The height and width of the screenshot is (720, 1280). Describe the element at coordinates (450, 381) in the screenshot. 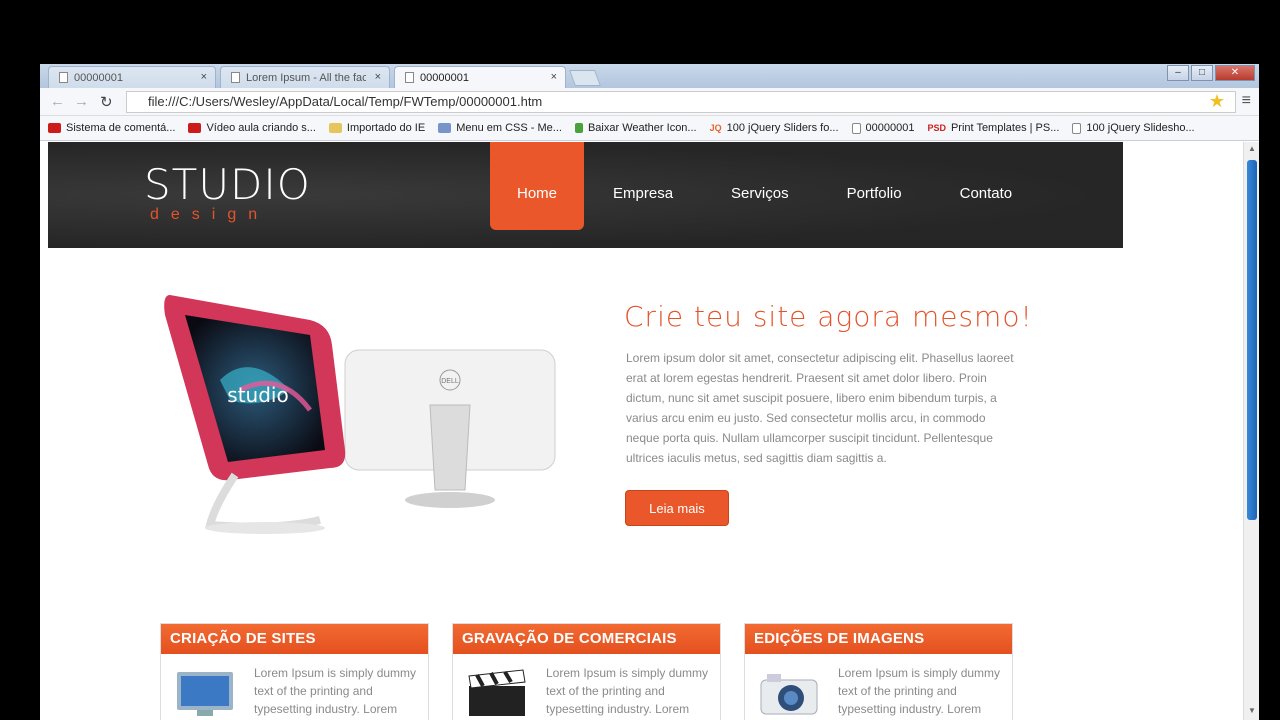

I see `dell-logo: DELL` at that location.